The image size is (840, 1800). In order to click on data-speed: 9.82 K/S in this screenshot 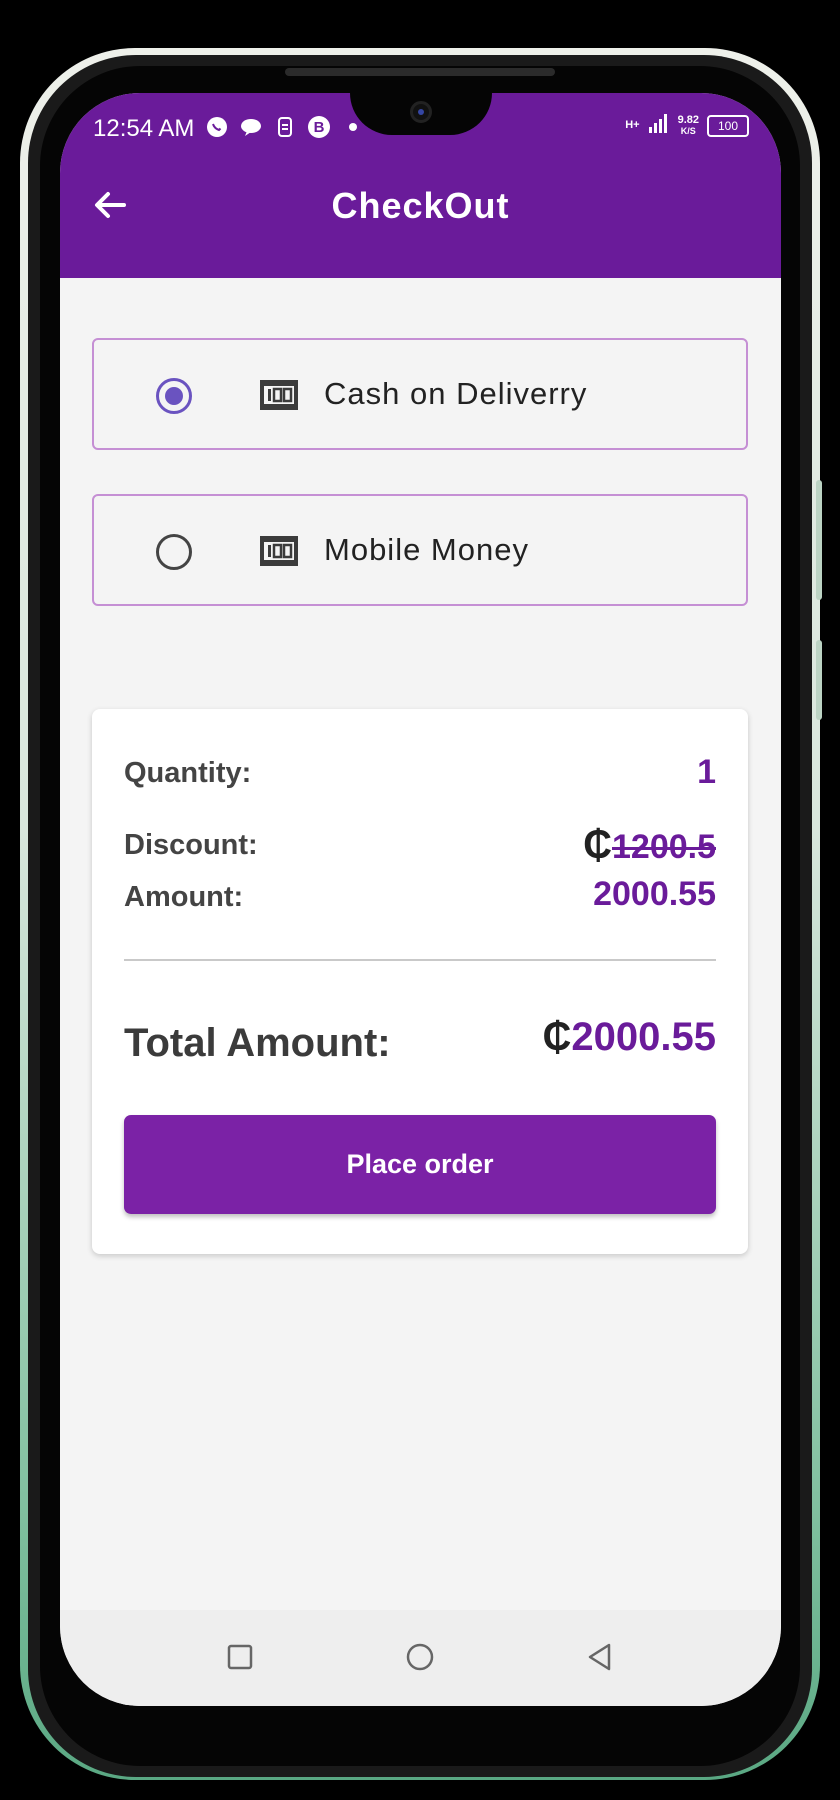, I will do `click(688, 125)`.